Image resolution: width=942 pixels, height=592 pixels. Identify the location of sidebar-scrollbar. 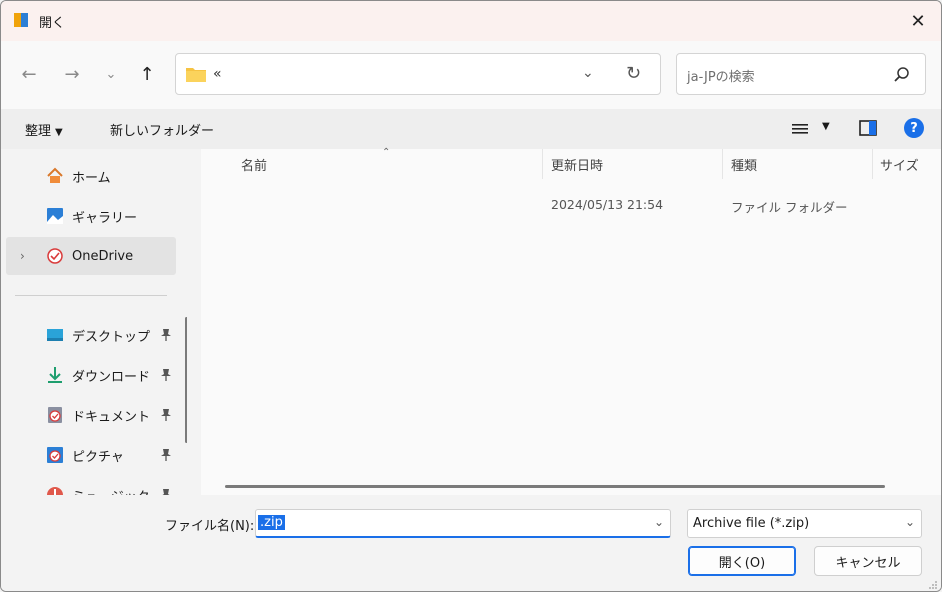
(186, 380).